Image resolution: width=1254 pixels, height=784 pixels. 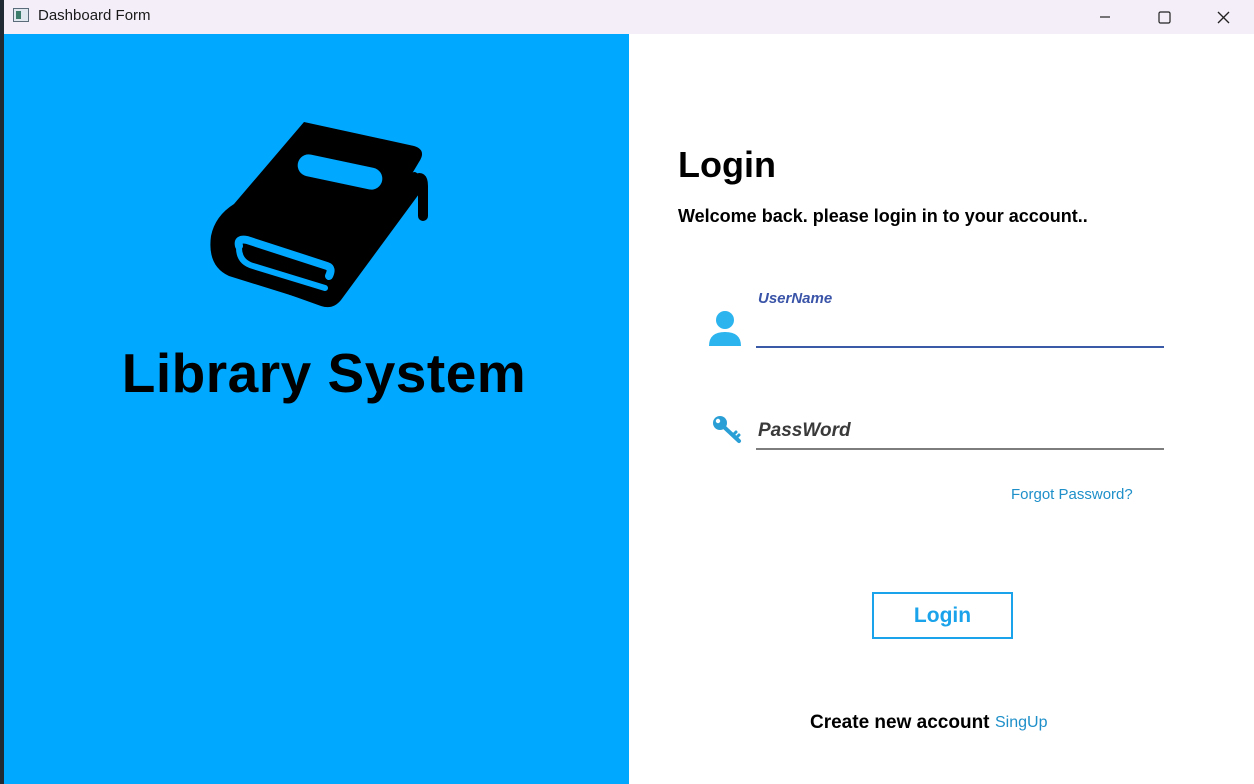 I want to click on password-input, so click(x=960, y=432).